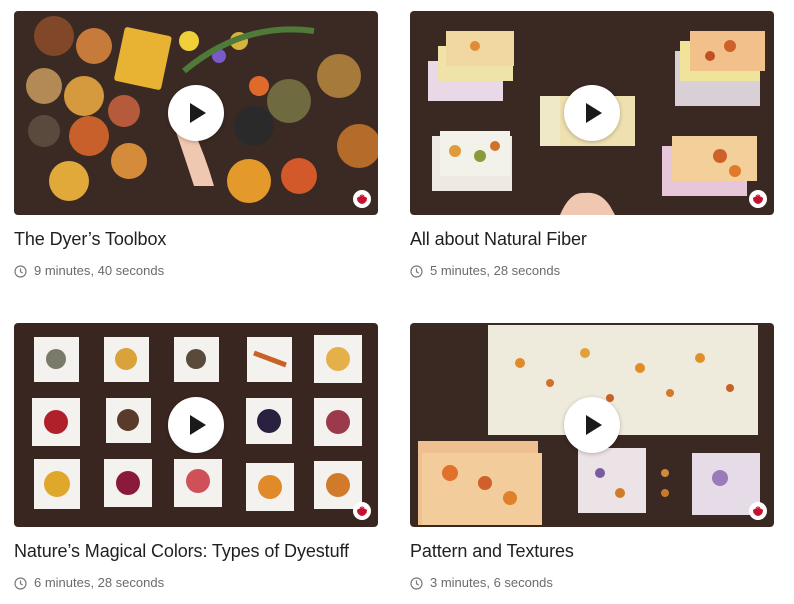  I want to click on duration-text: 6 minutes, 28 seconds, so click(99, 582).